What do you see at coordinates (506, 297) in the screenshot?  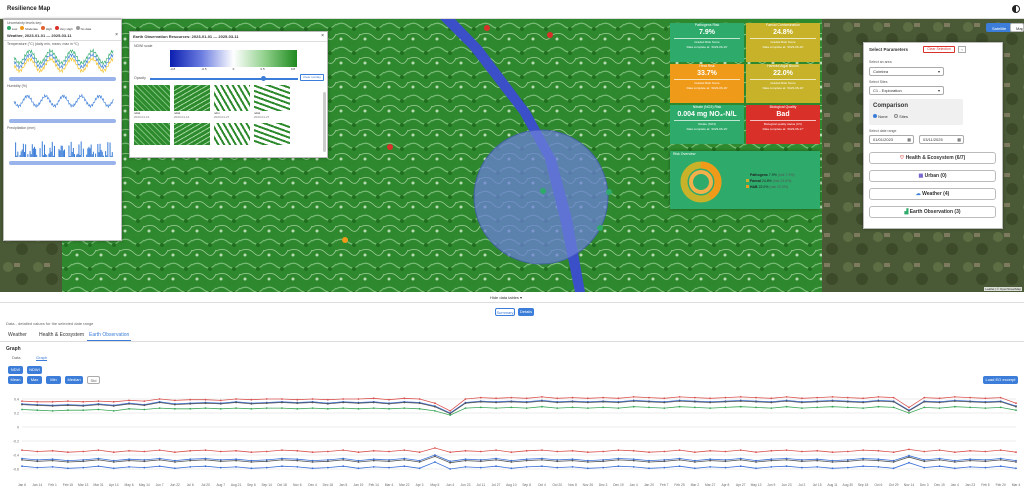 I see `hide-data-tables-toggle: Hide data tables ▾` at bounding box center [506, 297].